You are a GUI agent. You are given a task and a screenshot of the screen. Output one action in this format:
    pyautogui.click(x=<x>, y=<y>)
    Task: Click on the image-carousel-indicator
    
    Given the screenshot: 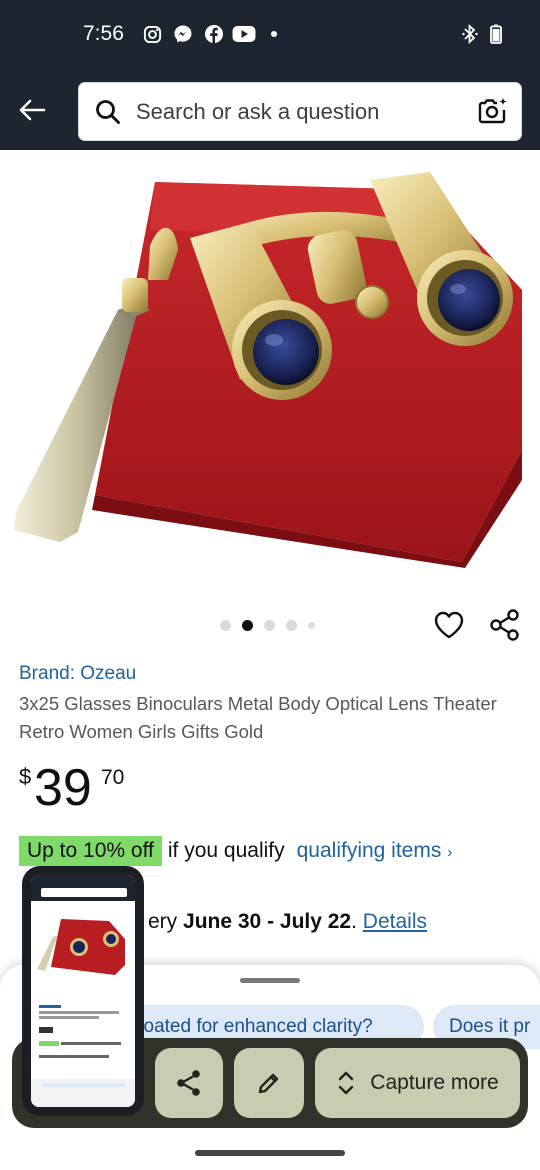 What is the action you would take?
    pyautogui.click(x=267, y=625)
    